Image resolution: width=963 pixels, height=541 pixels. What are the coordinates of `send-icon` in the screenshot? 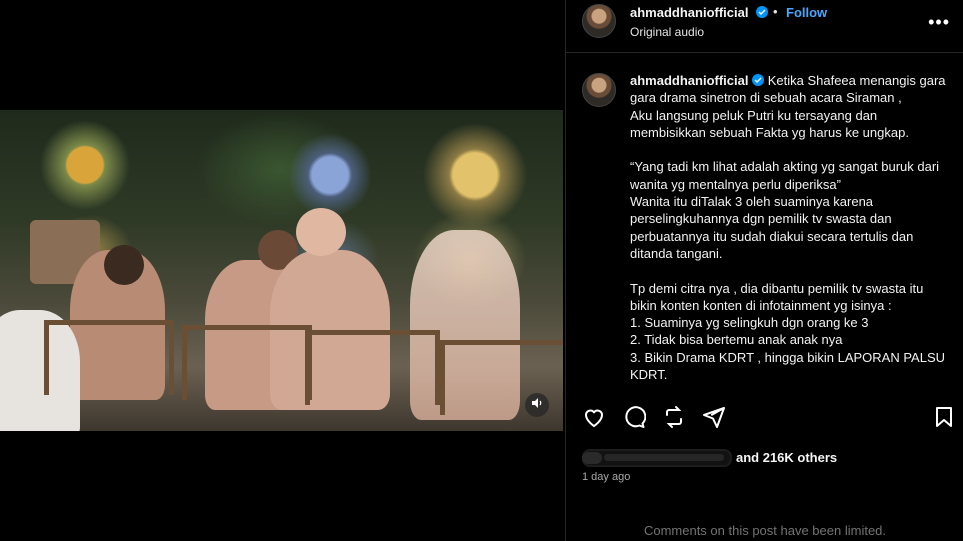 It's located at (715, 418).